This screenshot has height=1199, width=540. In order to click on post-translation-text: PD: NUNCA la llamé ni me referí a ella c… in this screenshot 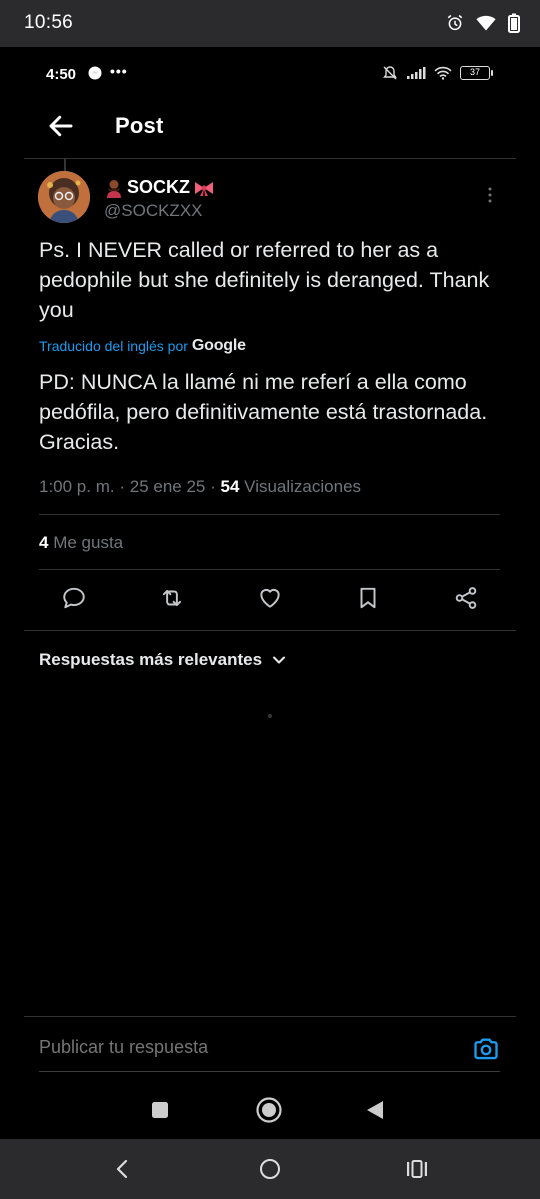, I will do `click(263, 412)`.